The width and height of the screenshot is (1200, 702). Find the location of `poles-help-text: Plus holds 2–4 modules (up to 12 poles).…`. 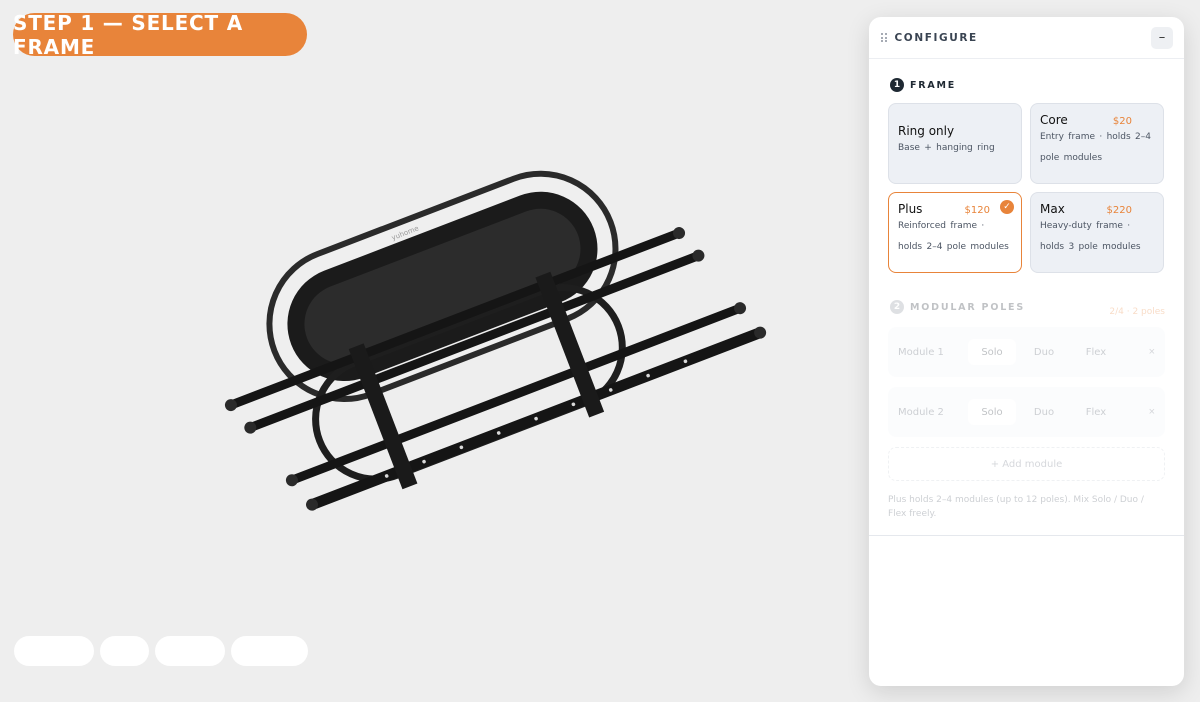

poles-help-text: Plus holds 2–4 modules (up to 12 poles).… is located at coordinates (1016, 507).